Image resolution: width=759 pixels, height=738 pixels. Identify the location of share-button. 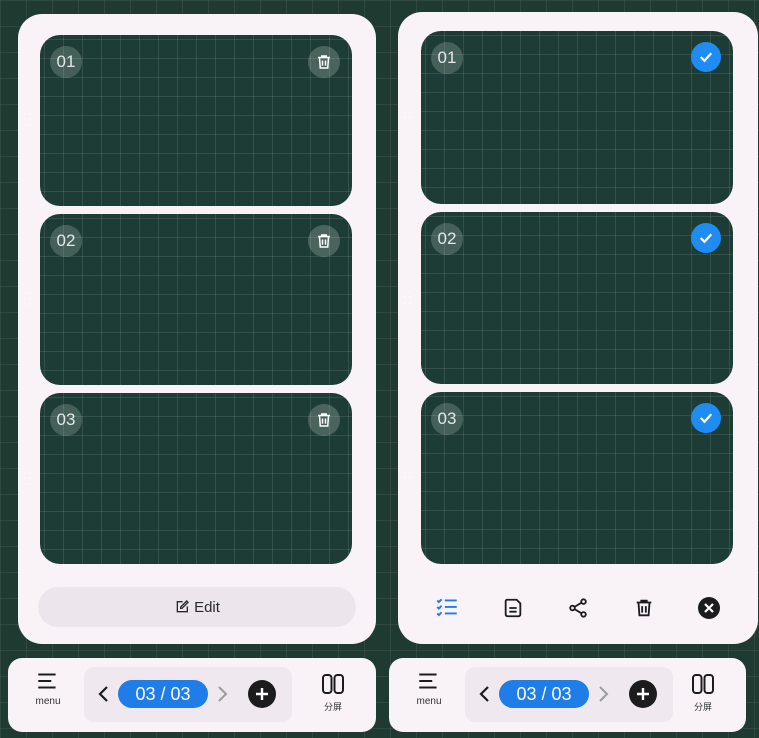
(578, 608).